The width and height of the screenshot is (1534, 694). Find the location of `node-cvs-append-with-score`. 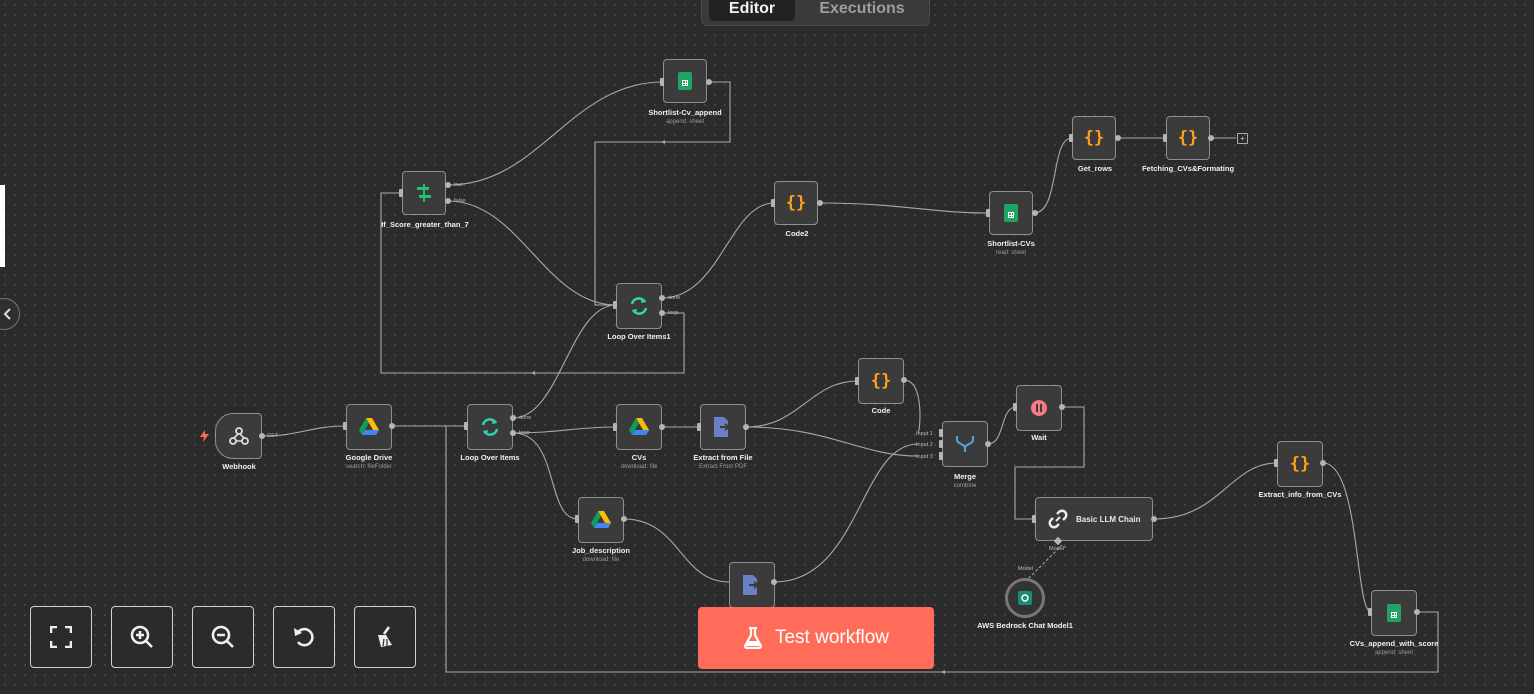

node-cvs-append-with-score is located at coordinates (1394, 613).